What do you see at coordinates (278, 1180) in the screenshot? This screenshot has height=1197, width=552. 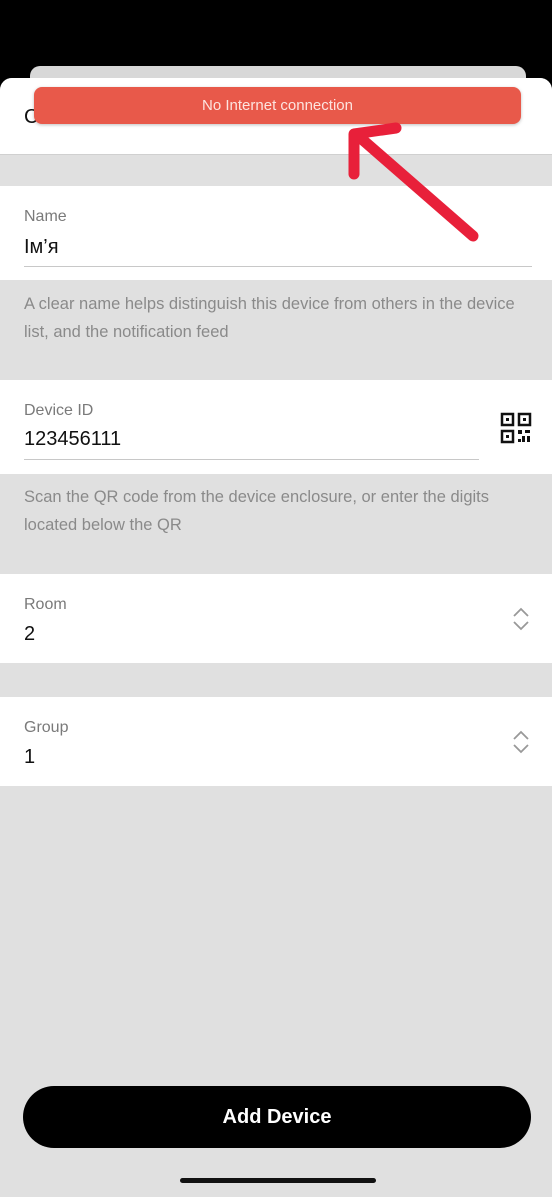 I see `home-indicator` at bounding box center [278, 1180].